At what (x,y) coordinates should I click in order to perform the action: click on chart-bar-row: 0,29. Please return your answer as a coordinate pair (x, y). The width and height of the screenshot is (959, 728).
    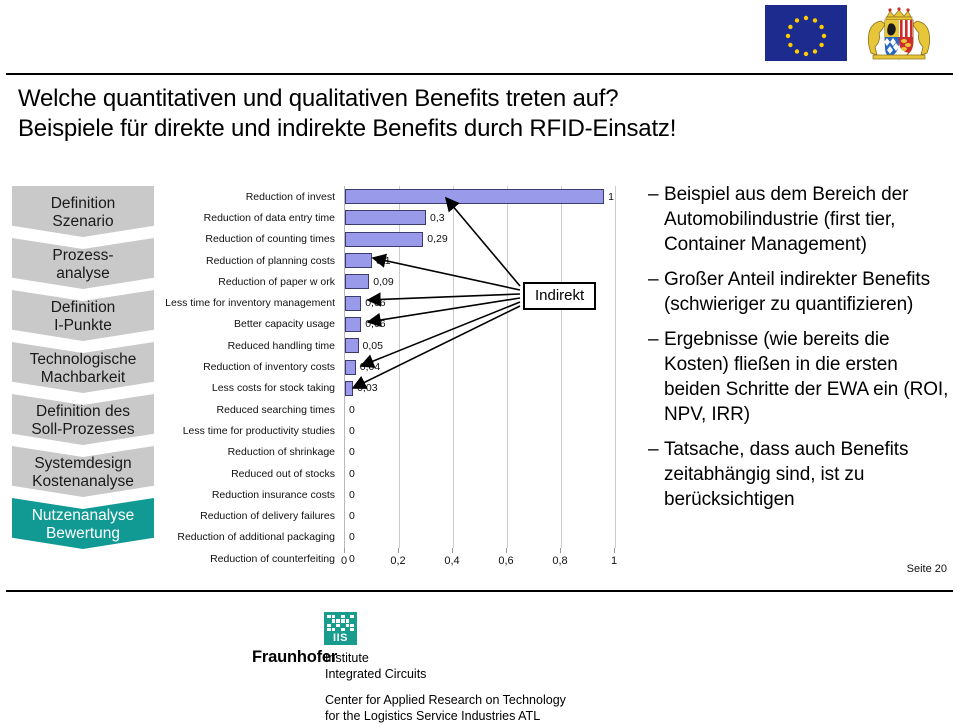
    Looking at the image, I should click on (479, 239).